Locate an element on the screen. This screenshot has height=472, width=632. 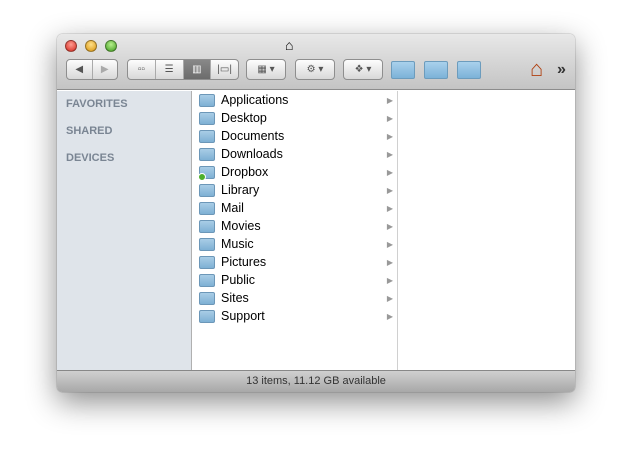
list-item: Desktop ▶ is located at coordinates (295, 118).